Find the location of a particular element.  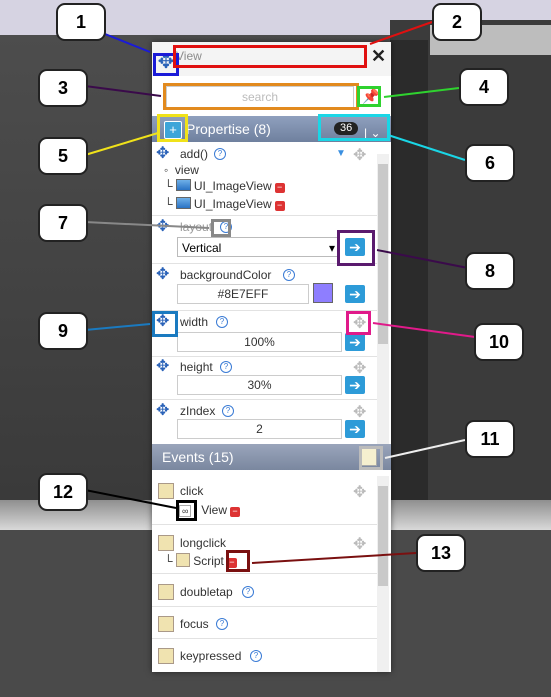

callout-12: 12 is located at coordinates (63, 492).